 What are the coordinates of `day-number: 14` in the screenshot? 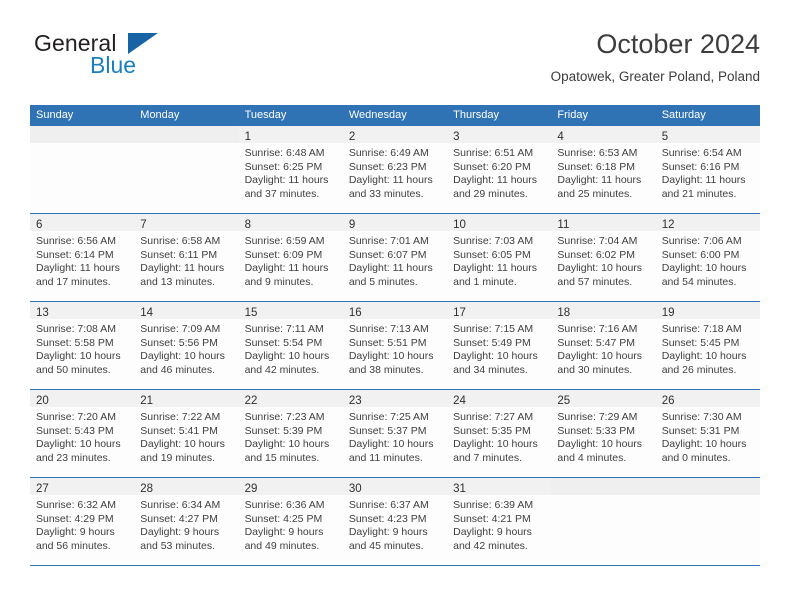 It's located at (147, 313).